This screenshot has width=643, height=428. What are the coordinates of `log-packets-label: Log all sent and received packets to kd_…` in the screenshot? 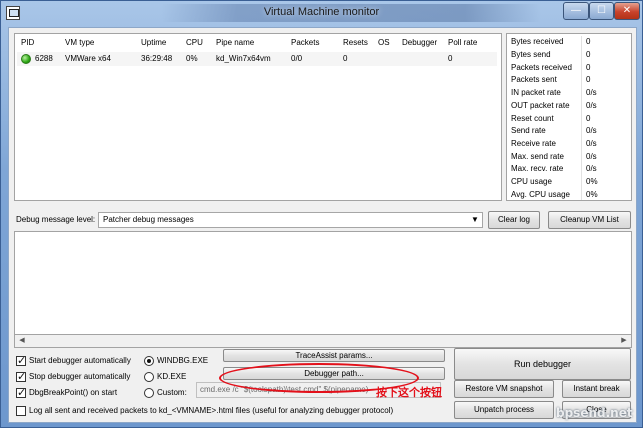 It's located at (211, 410).